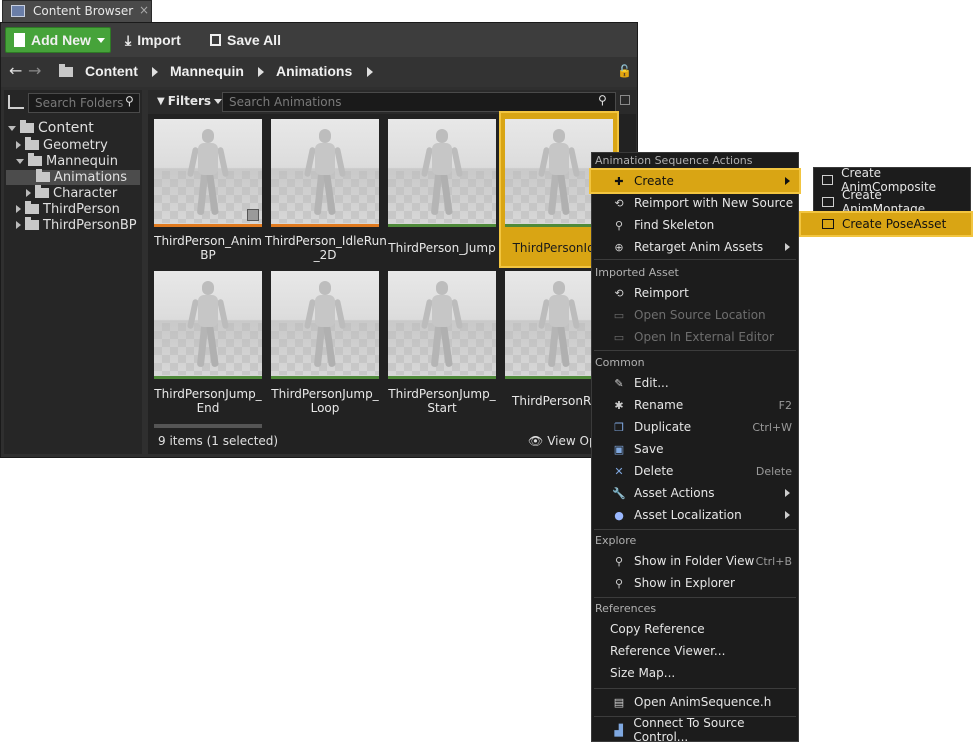 This screenshot has width=974, height=745. I want to click on menu-item-delete: ✕ Delete Delete, so click(695, 471).